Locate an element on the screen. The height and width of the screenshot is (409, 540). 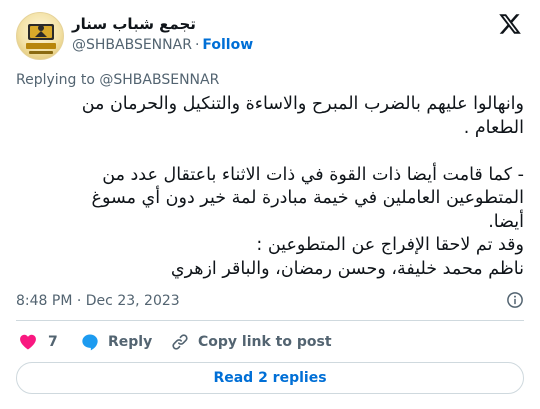
tweet-line: الطعام . is located at coordinates (493, 127).